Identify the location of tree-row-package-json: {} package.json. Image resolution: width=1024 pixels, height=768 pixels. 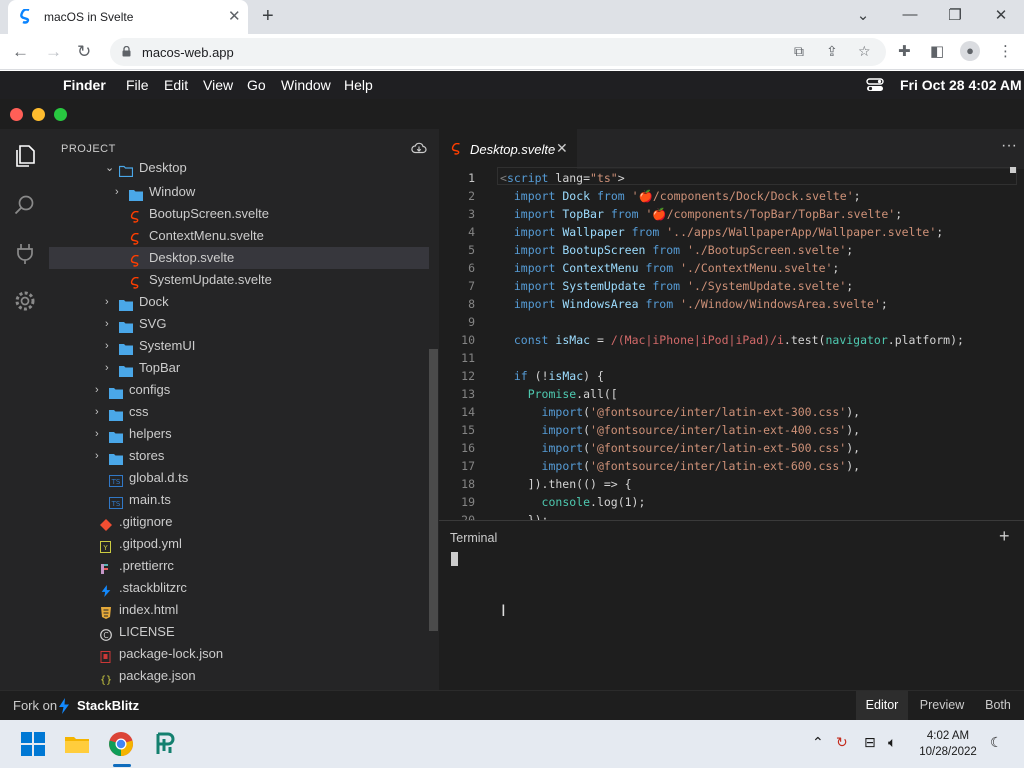
(239, 676).